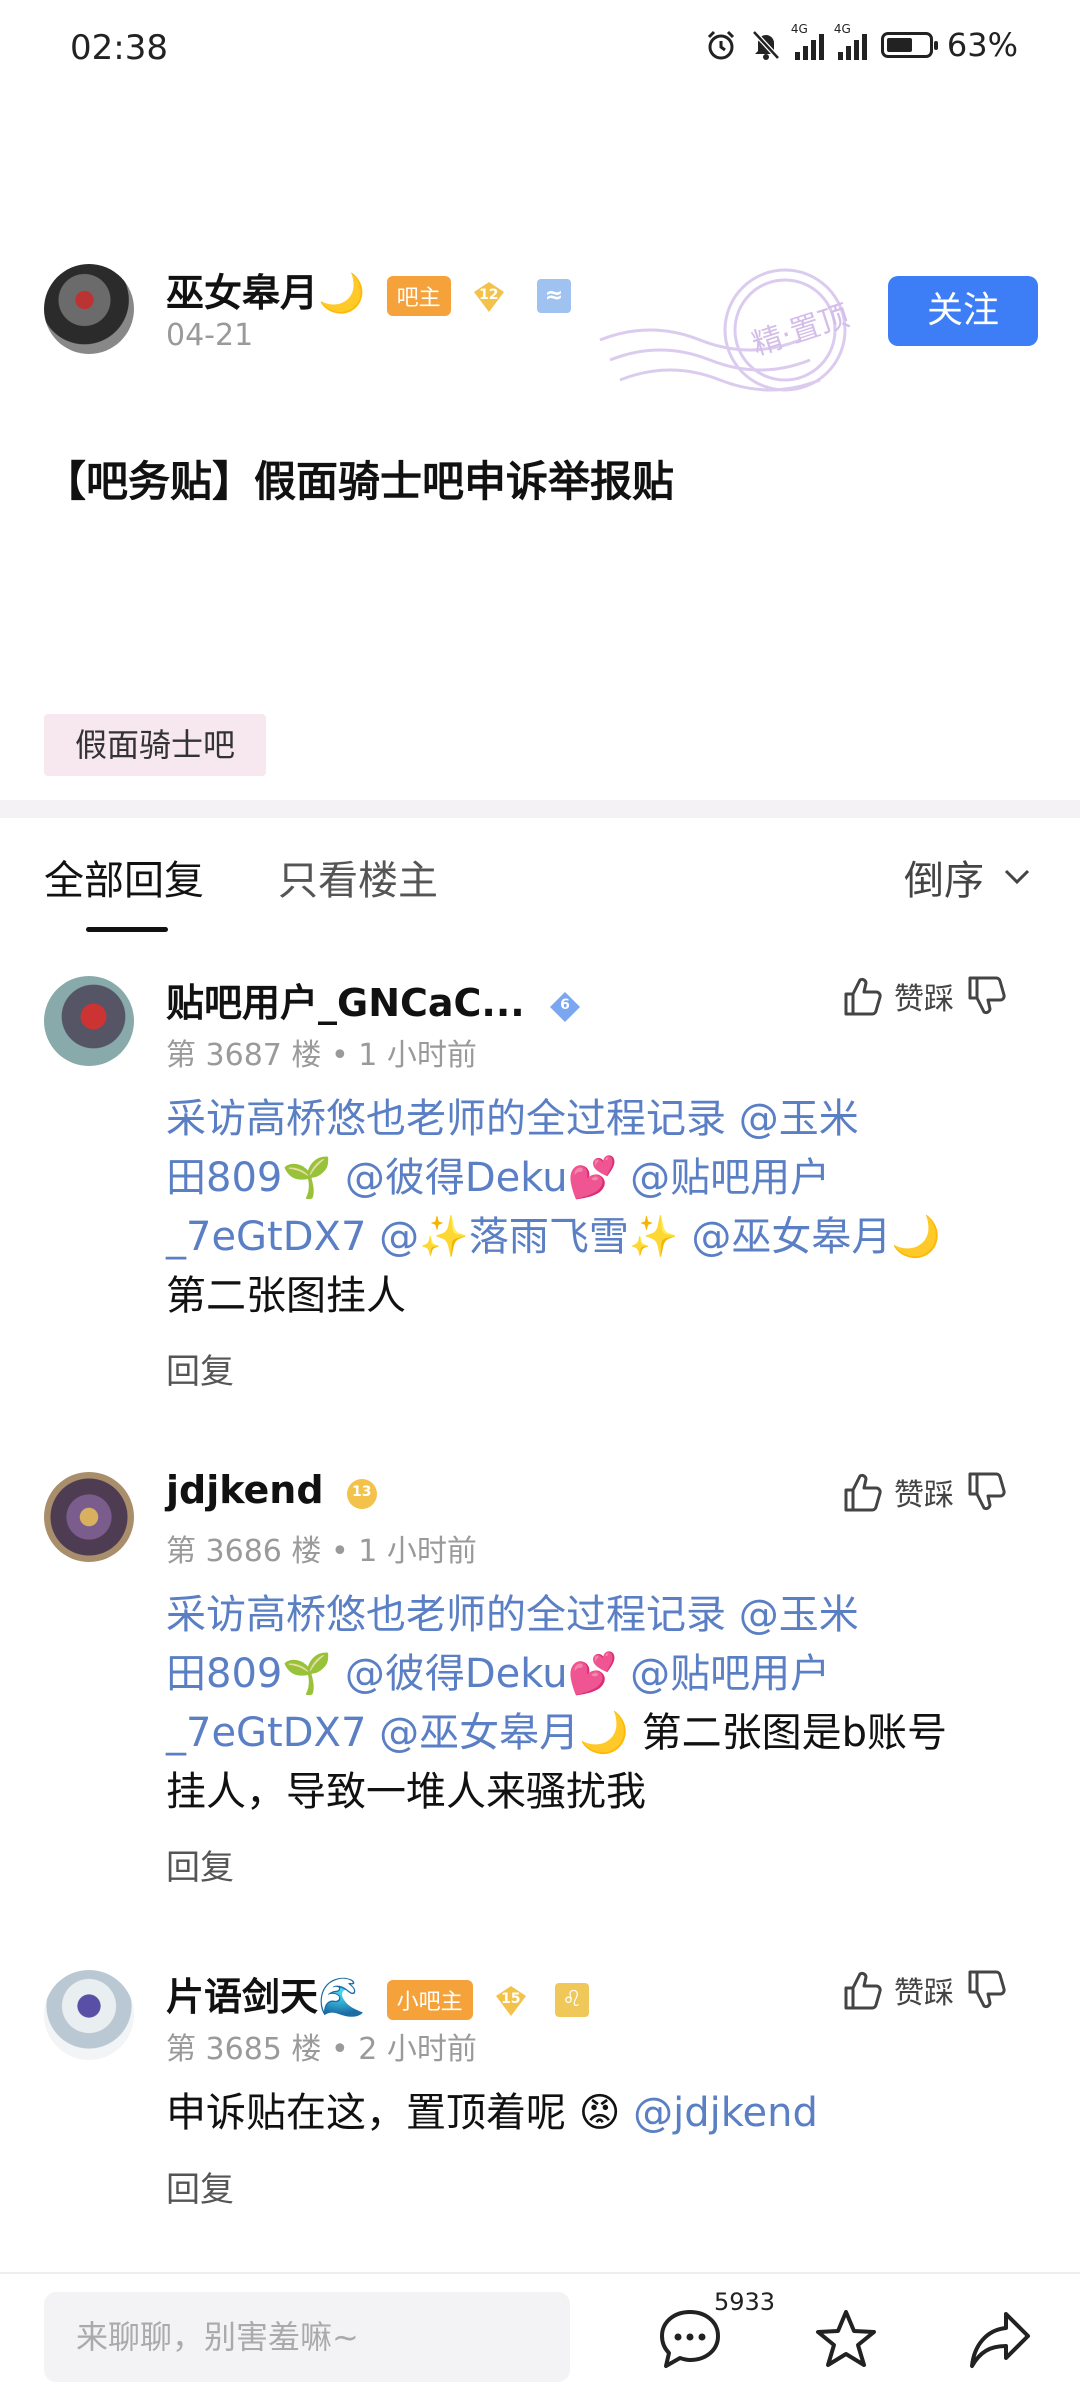 Image resolution: width=1080 pixels, height=2402 pixels. I want to click on reply-content: 申诉贴在这，置顶着呢 😡 @jdjkend, so click(606, 2113).